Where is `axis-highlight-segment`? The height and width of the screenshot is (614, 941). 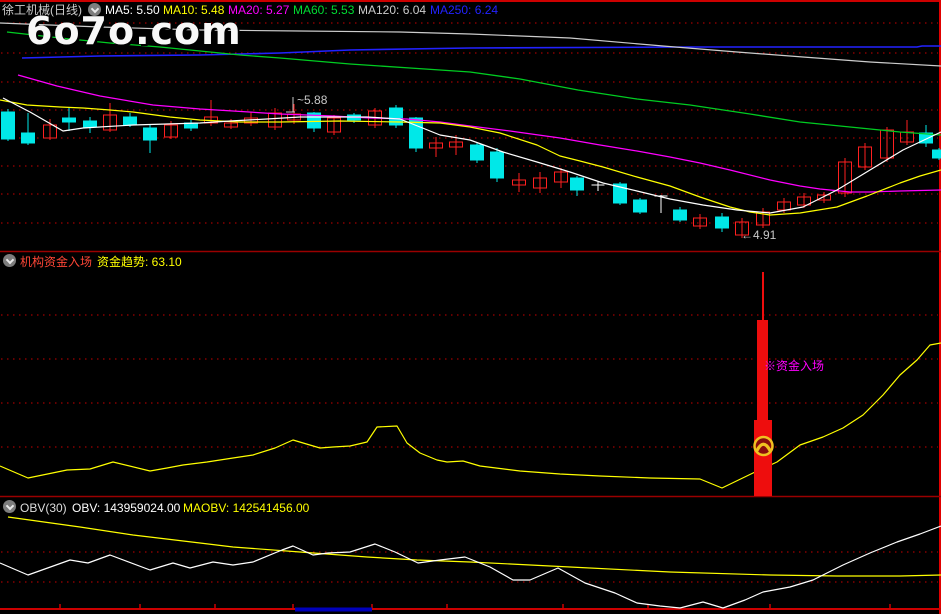 axis-highlight-segment is located at coordinates (333, 609).